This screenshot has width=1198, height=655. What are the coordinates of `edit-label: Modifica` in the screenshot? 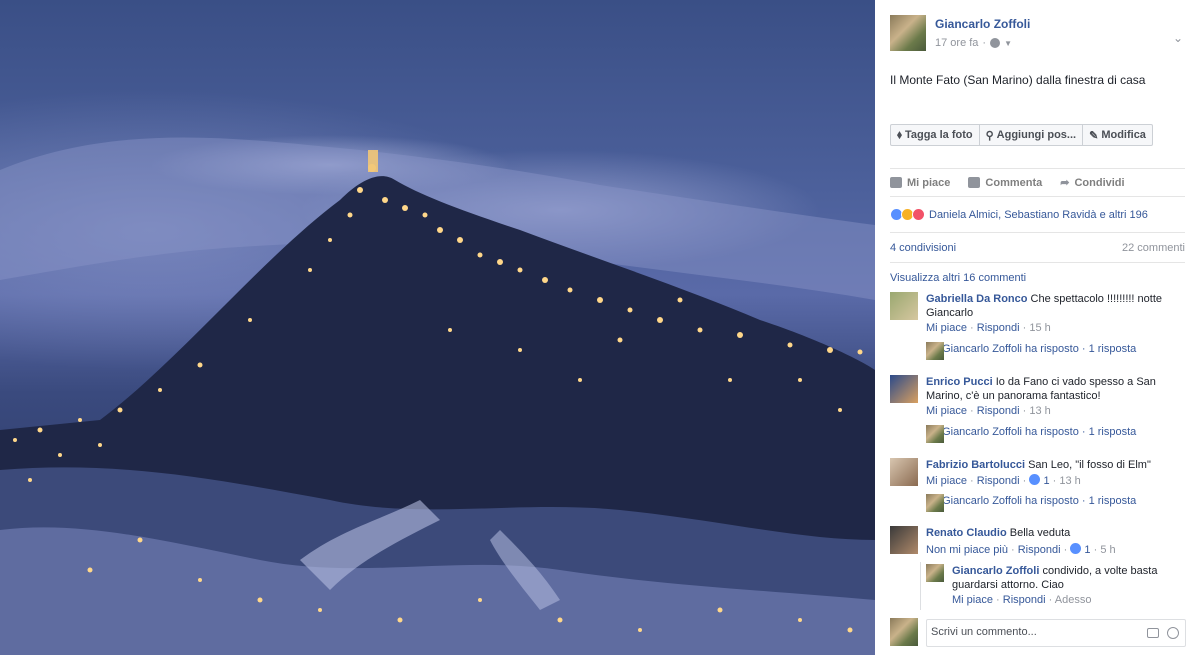 It's located at (1123, 135).